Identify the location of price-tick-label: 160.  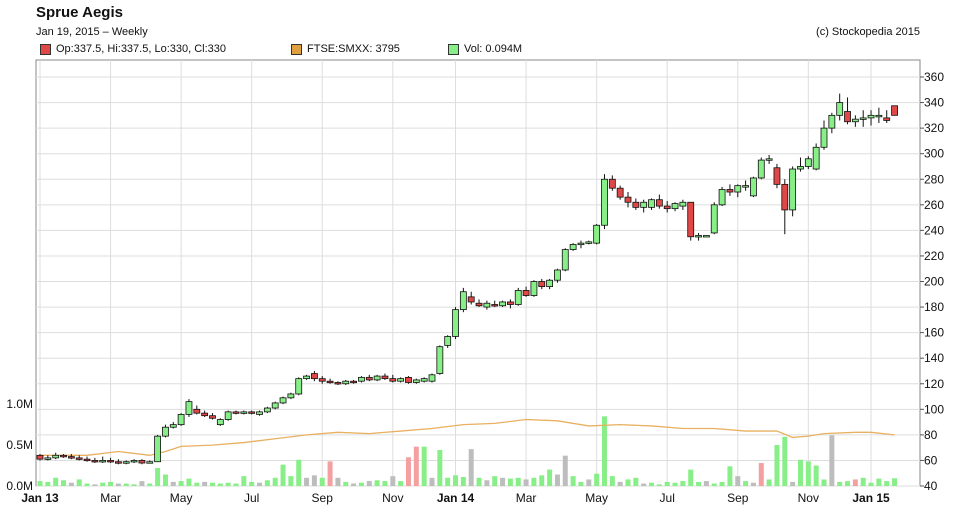
(934, 333).